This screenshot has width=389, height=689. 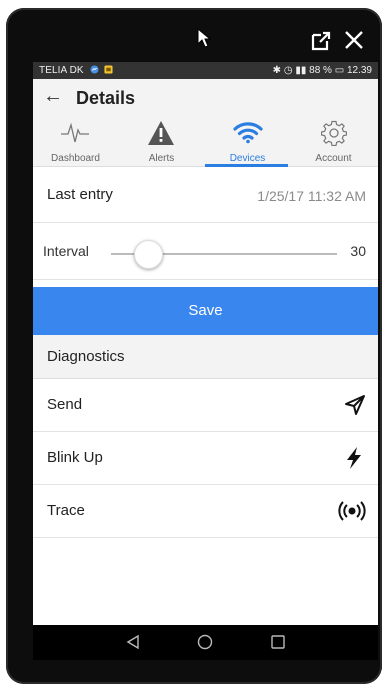 I want to click on carrier-label: TELIA DK, so click(x=61, y=70).